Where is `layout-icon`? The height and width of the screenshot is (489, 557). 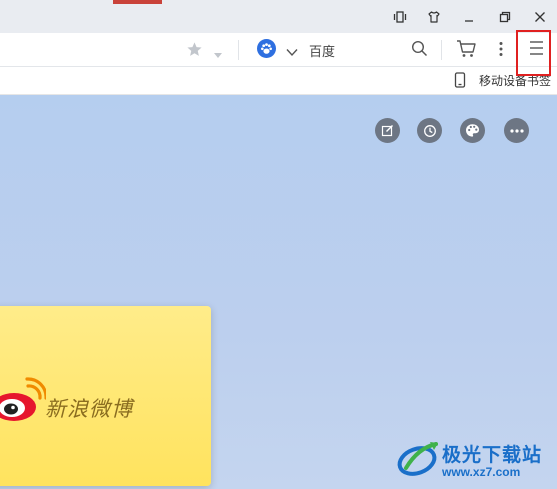 layout-icon is located at coordinates (400, 17).